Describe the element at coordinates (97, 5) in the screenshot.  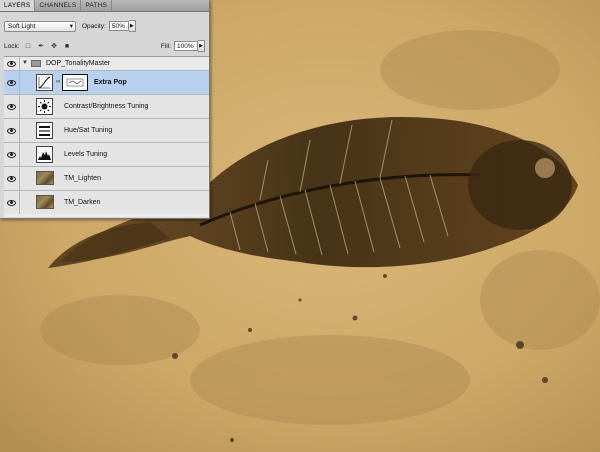
I see `tab-paths: PATHS` at that location.